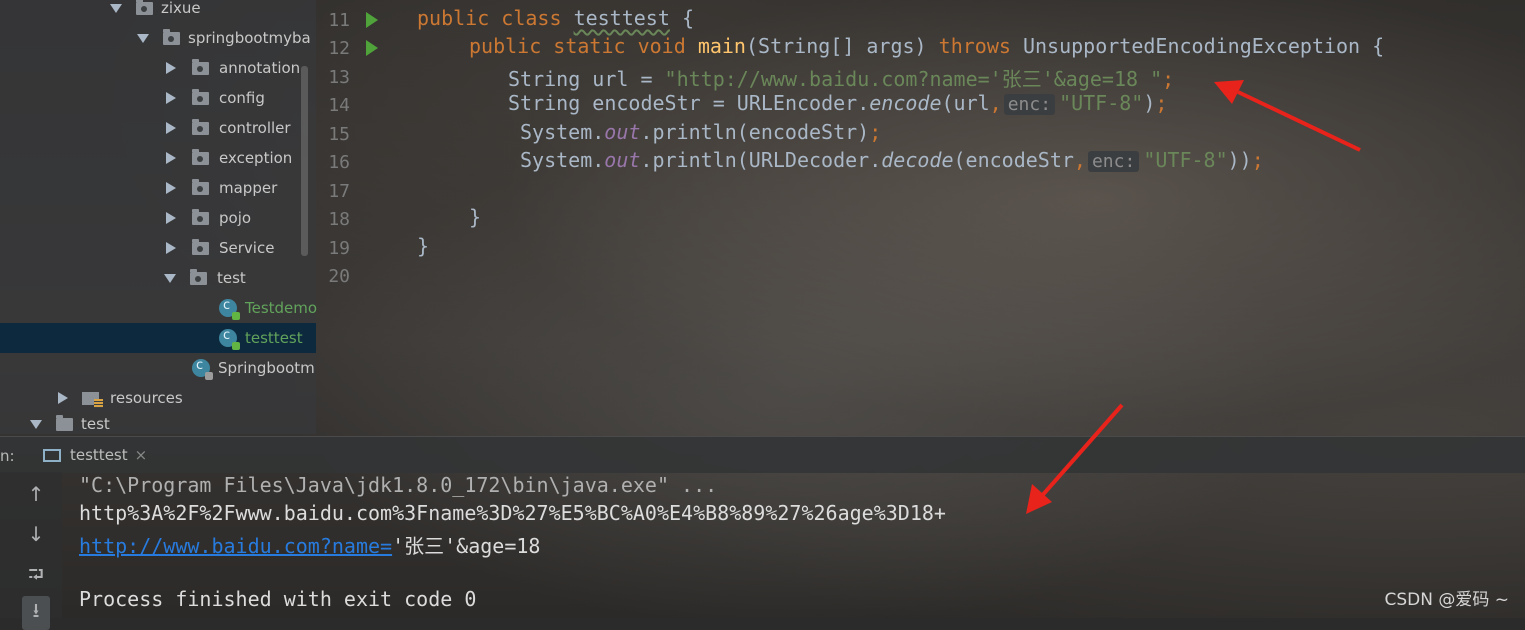 The width and height of the screenshot is (1525, 630). Describe the element at coordinates (1075, 458) in the screenshot. I see `annotation-arrow-bottom` at that location.